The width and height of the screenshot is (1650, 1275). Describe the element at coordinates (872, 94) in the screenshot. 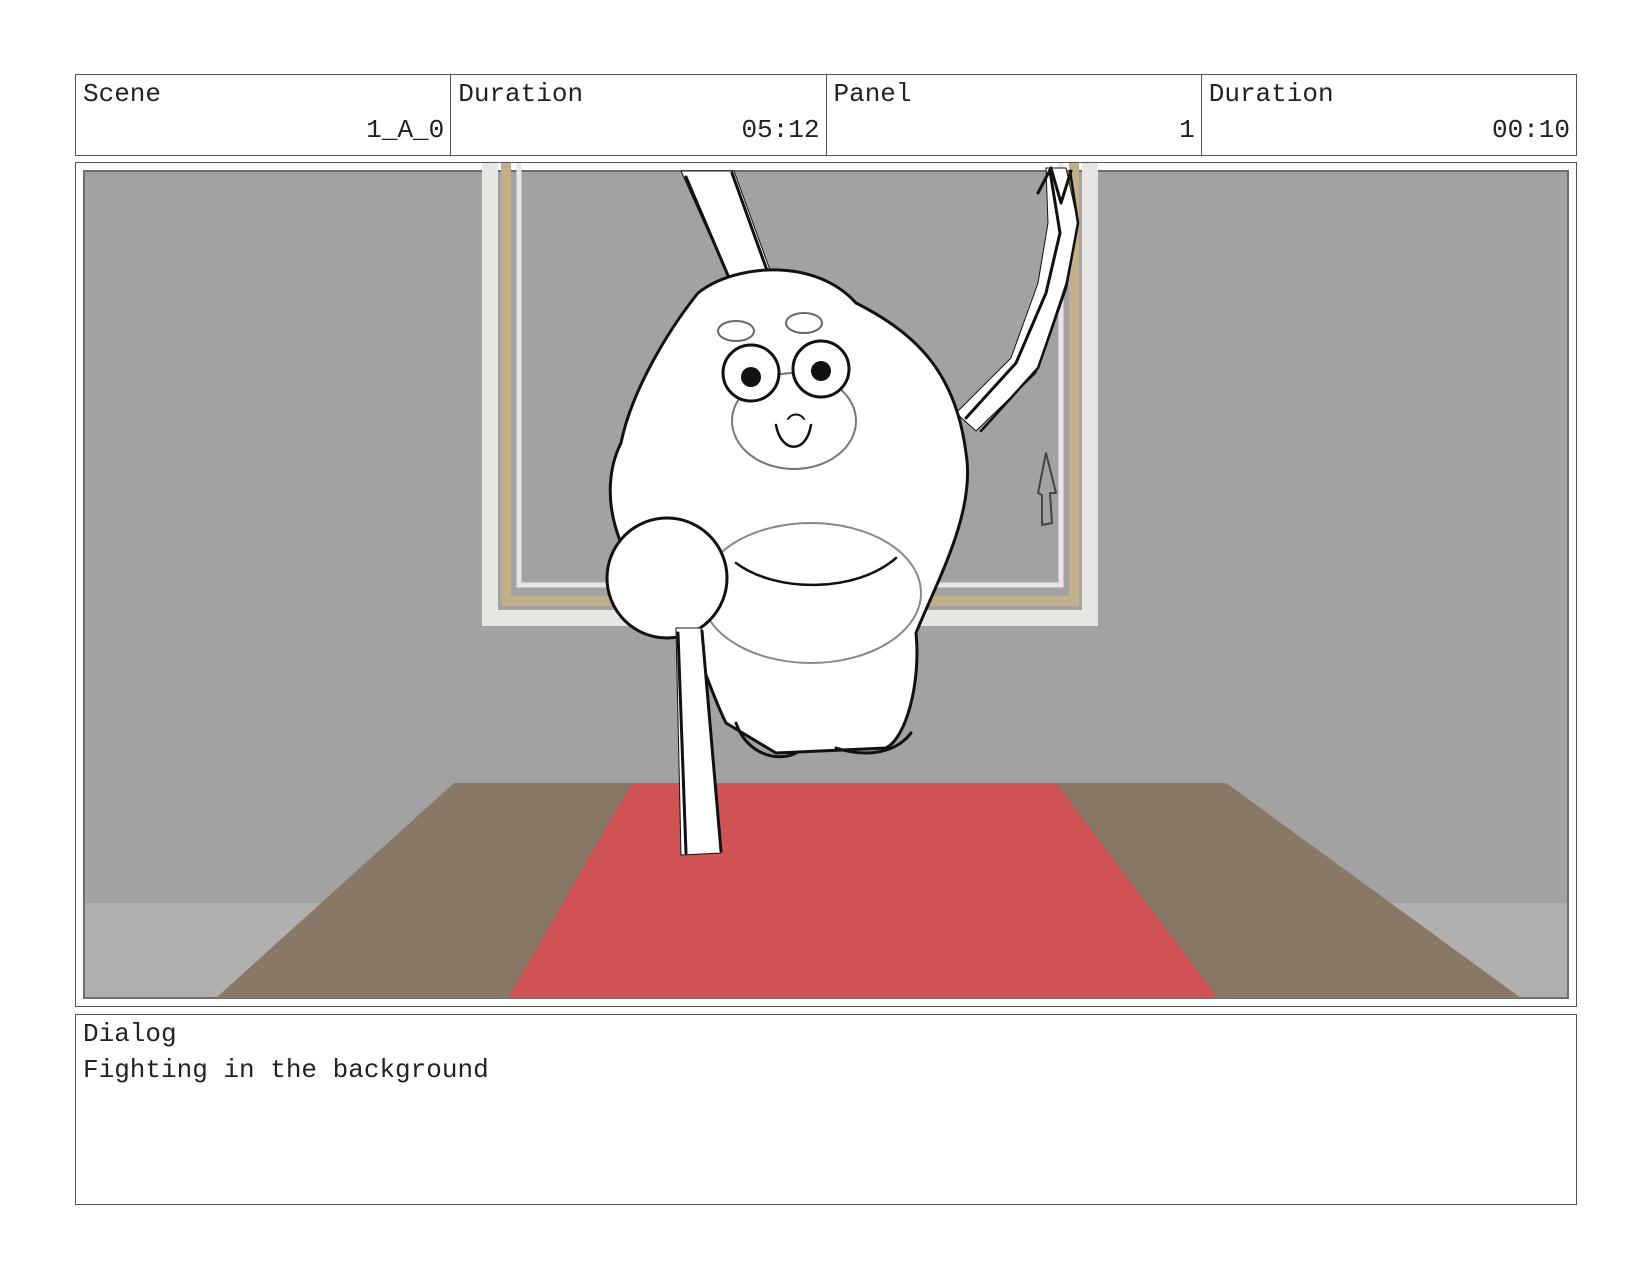

I see `panel-label: Panel` at that location.